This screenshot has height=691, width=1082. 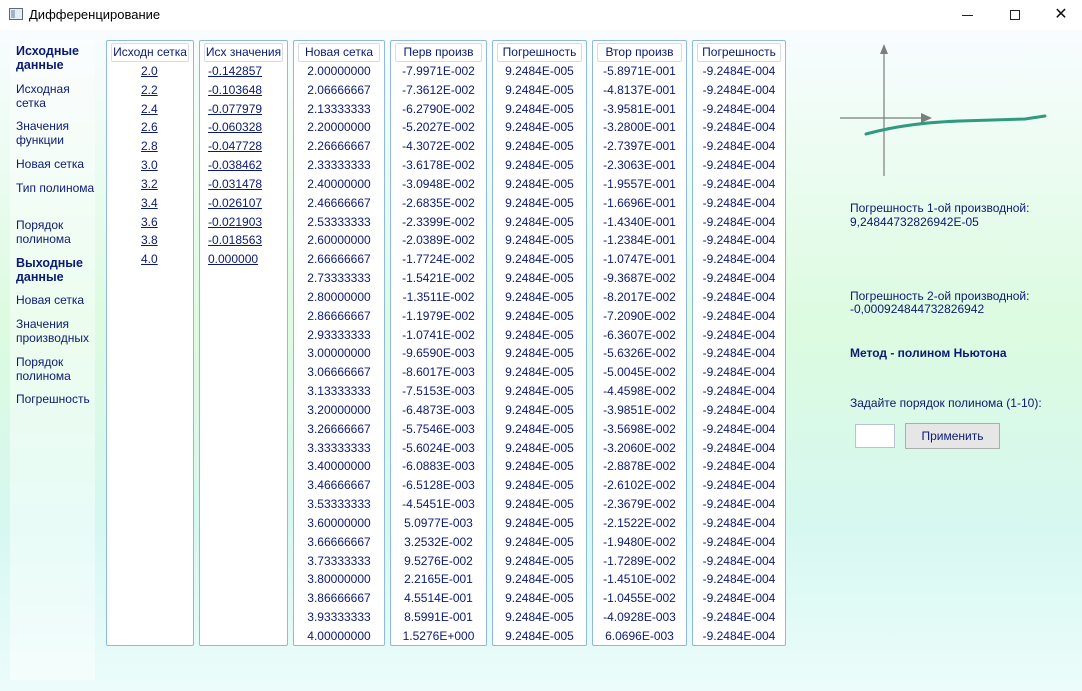 What do you see at coordinates (58, 399) in the screenshot?
I see `sidebar-item-error: Погрешность` at bounding box center [58, 399].